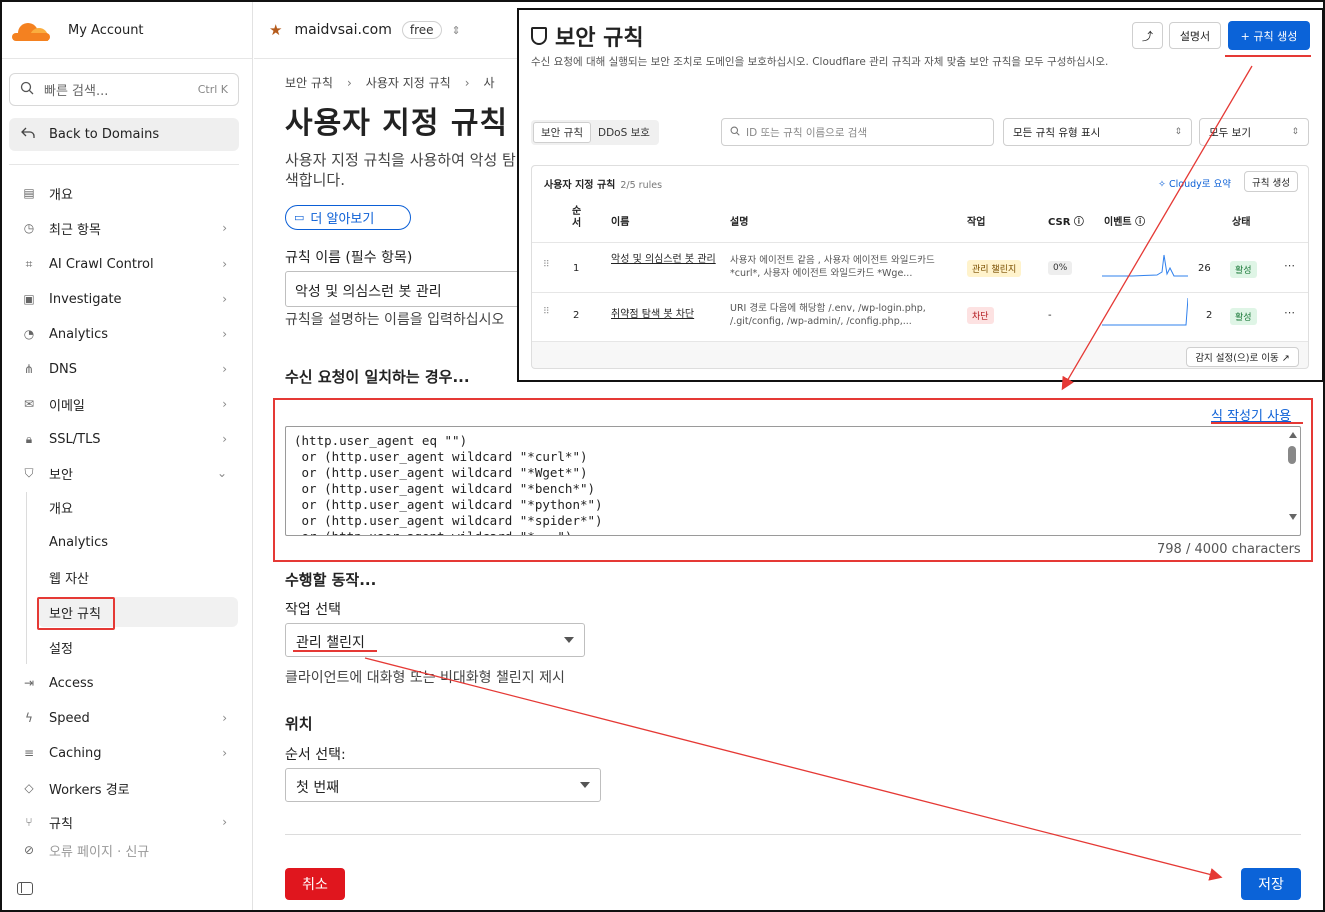 This screenshot has width=1325, height=912. I want to click on switch-domain-icon: ⇕, so click(456, 30).